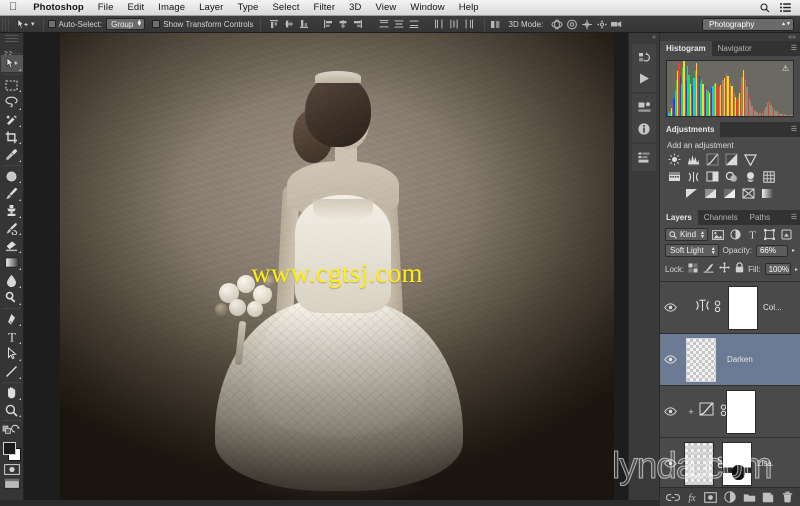 This screenshot has height=506, width=800. Describe the element at coordinates (399, 24) in the screenshot. I see `distribute-vertical-centers-icon` at that location.